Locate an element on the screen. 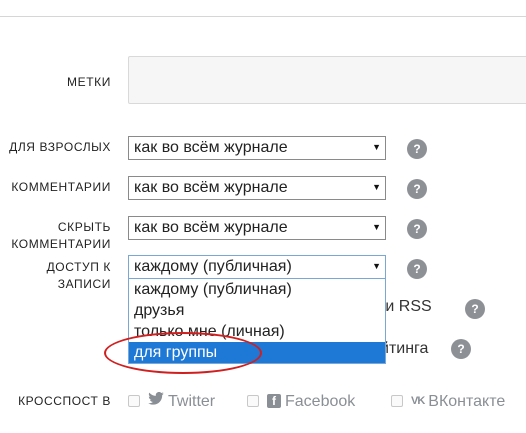 The height and width of the screenshot is (433, 526). adult-label: ДЛЯ ВЗРОСЛЫХ is located at coordinates (60, 147).